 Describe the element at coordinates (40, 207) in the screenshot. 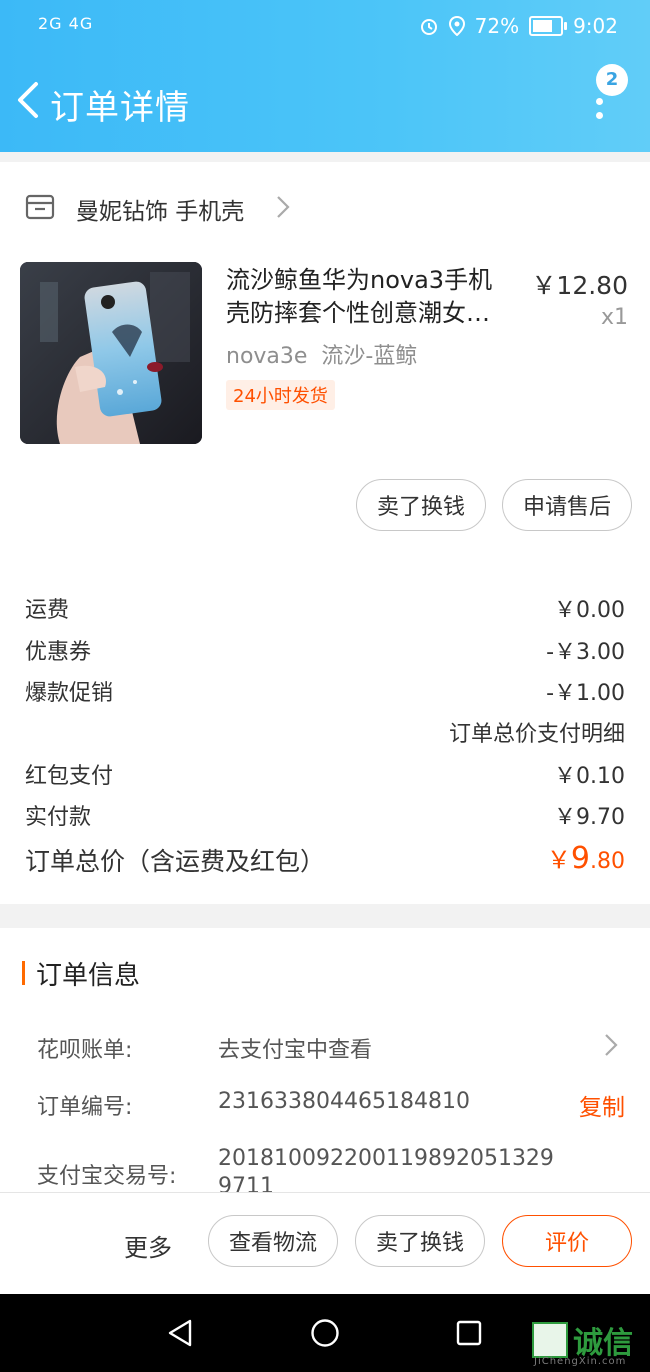

I see `store-icon` at that location.